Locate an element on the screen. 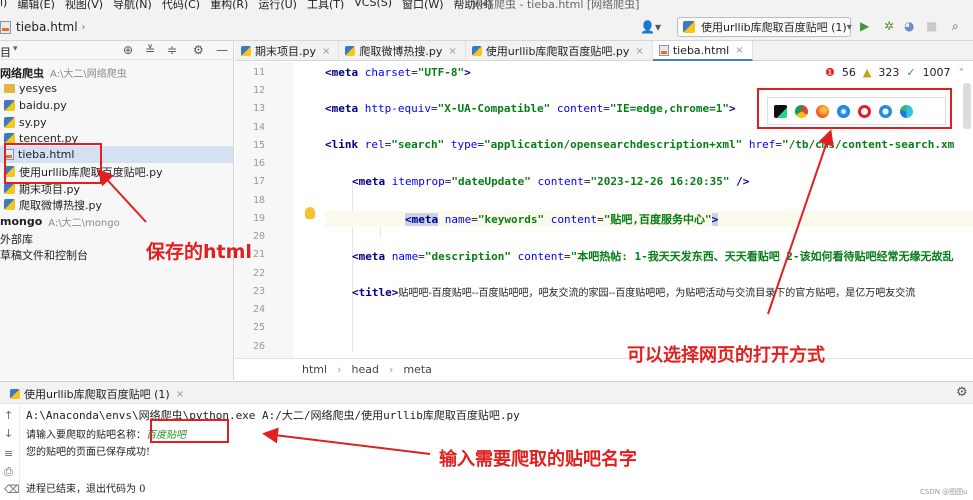 The image size is (973, 500). tree-item-scratches: 草稿文件和控制台 is located at coordinates (44, 254).